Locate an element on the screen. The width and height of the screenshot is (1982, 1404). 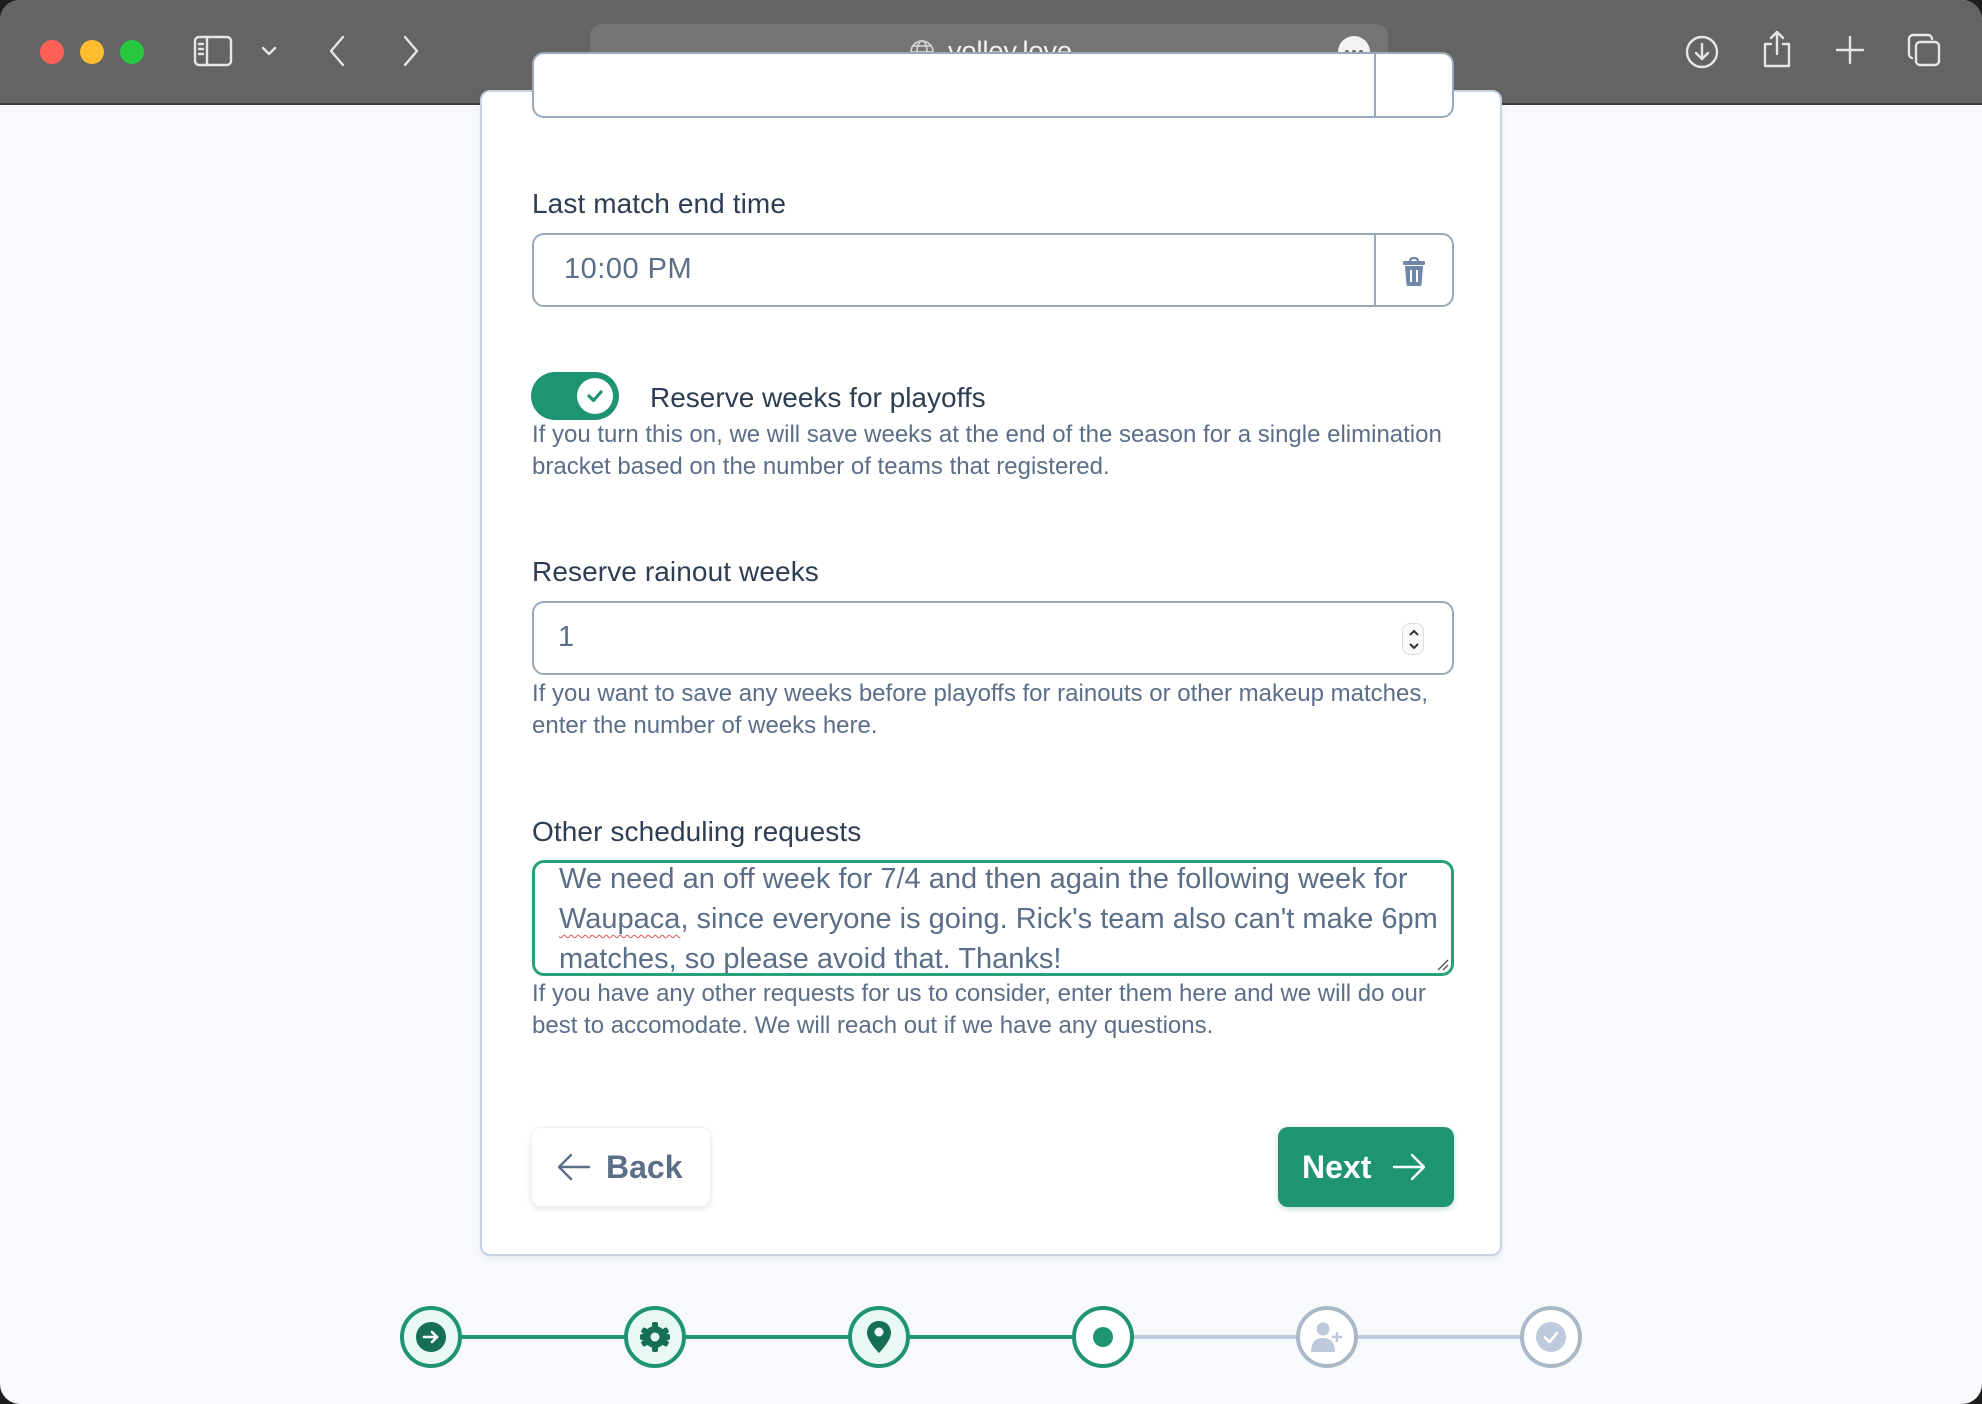
back-button-label: Back is located at coordinates (644, 1166).